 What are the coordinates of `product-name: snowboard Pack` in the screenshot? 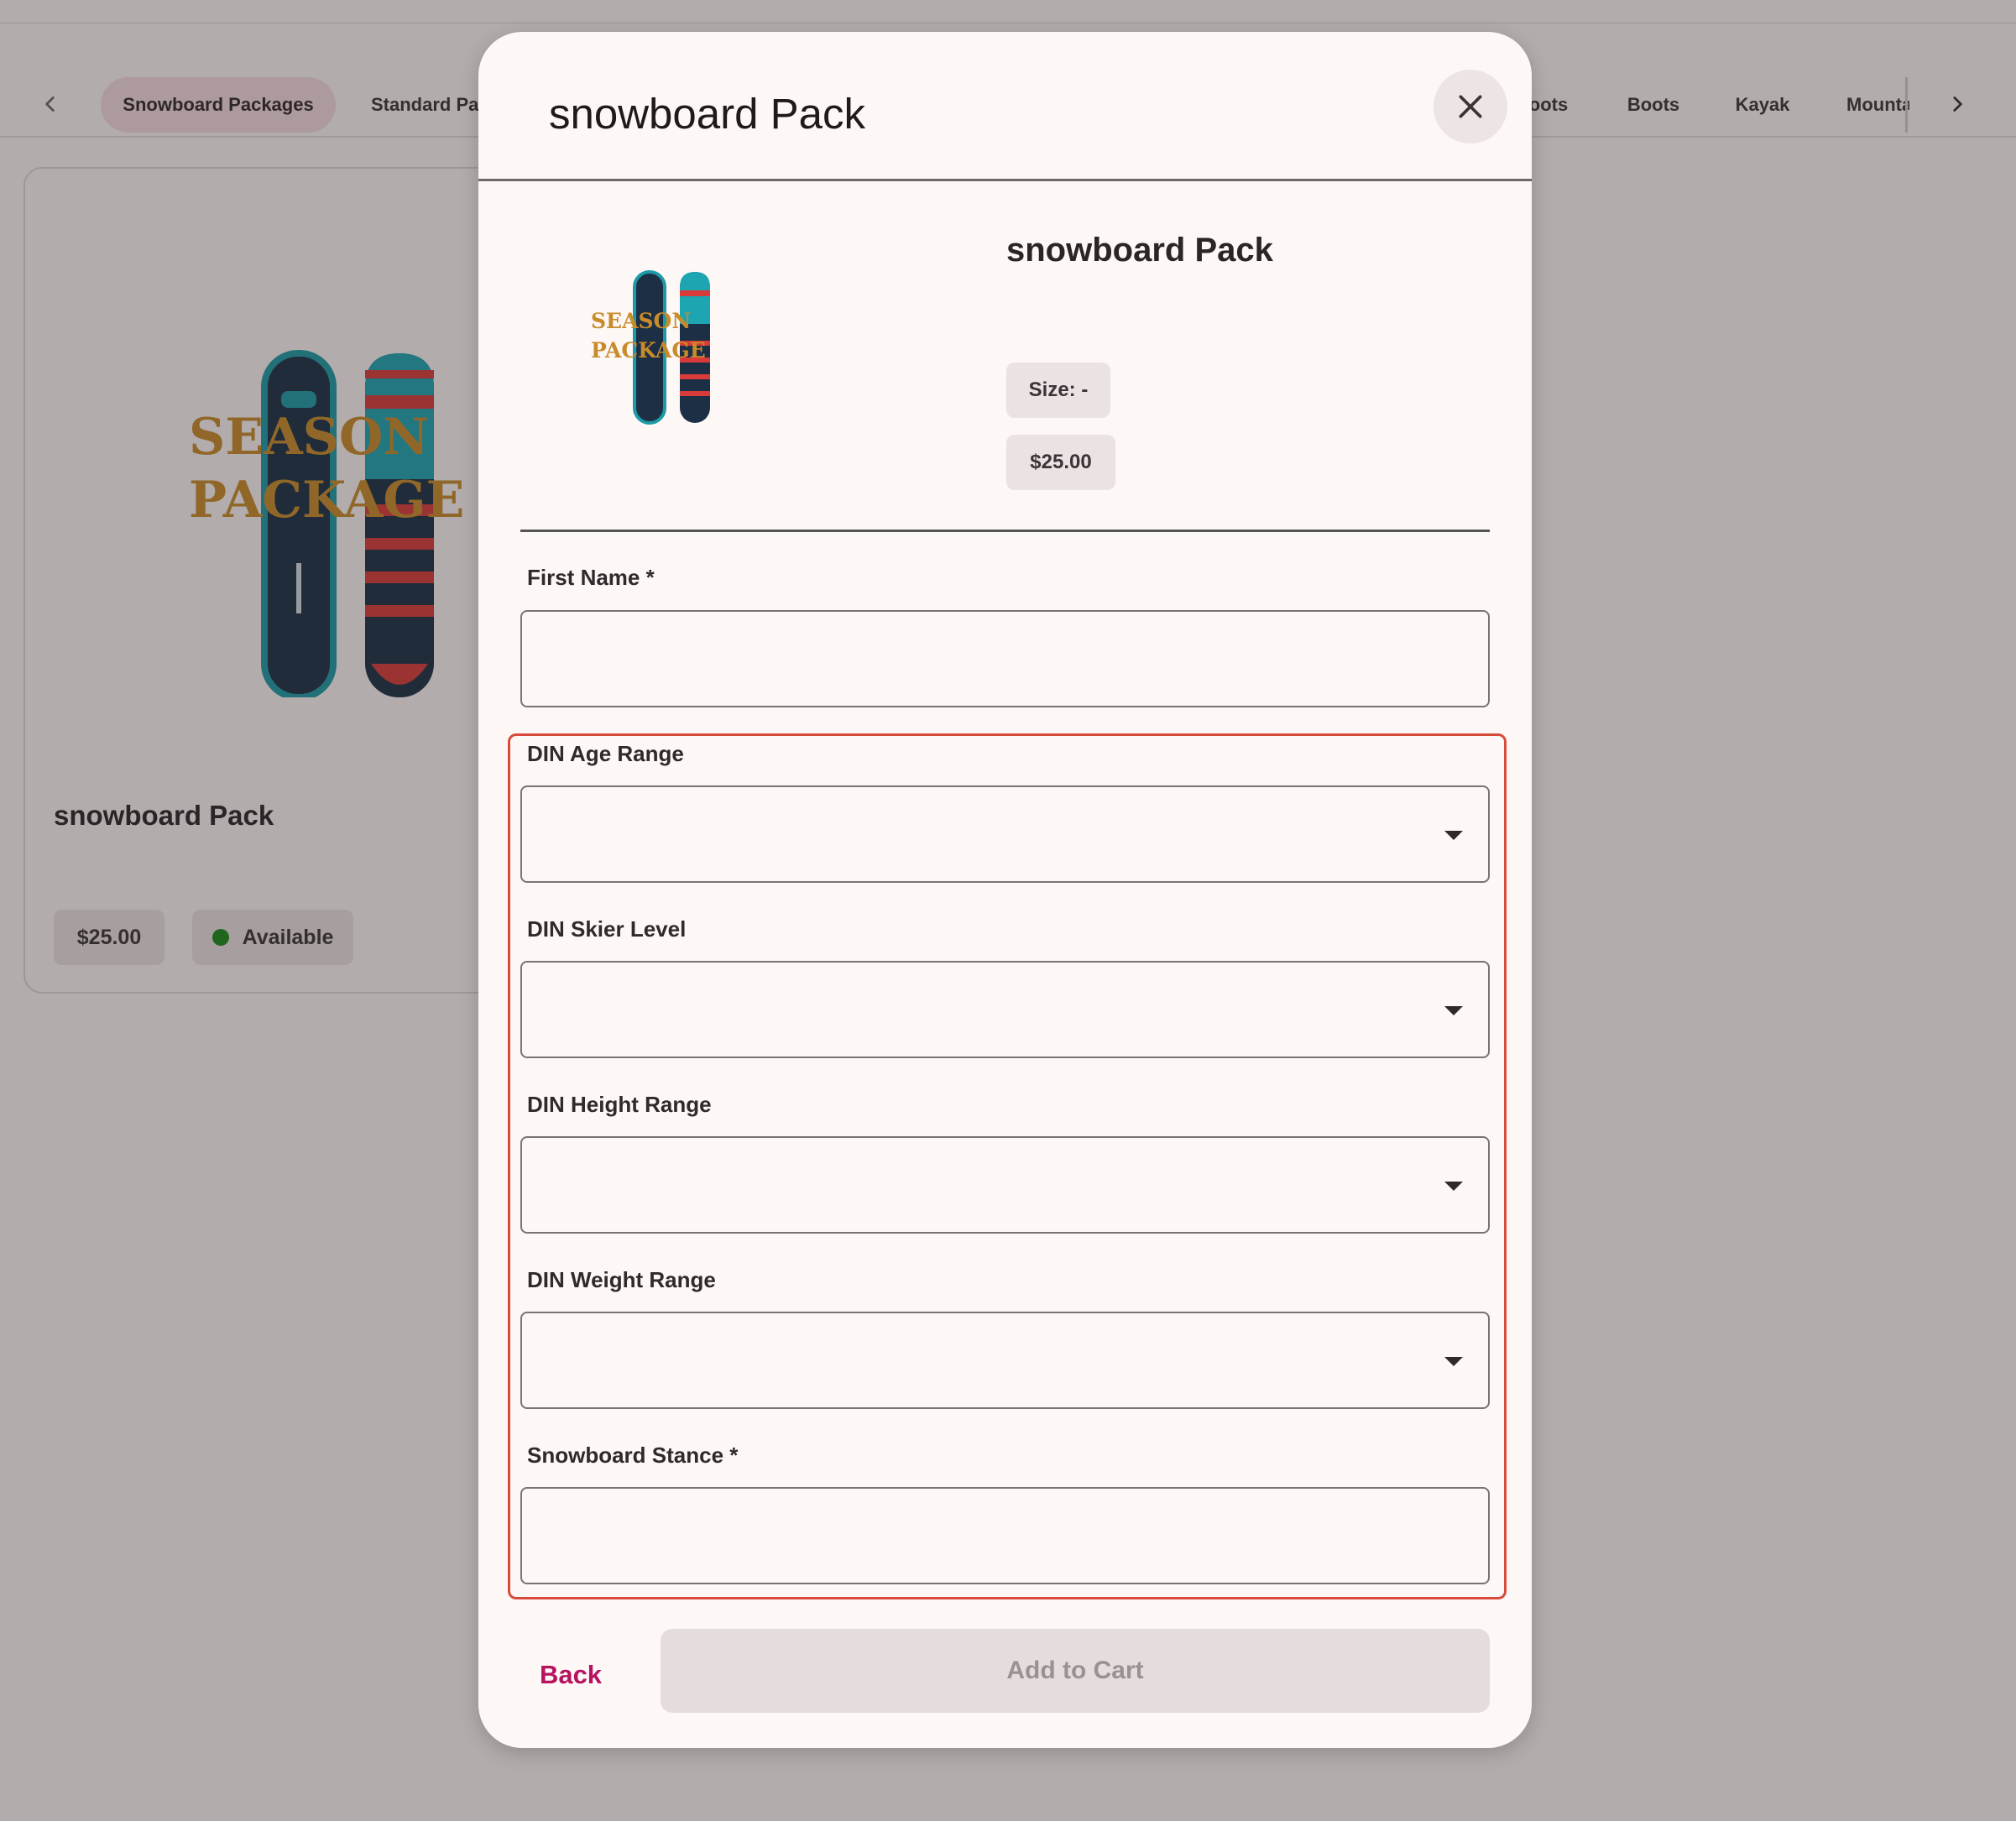 It's located at (1139, 250).